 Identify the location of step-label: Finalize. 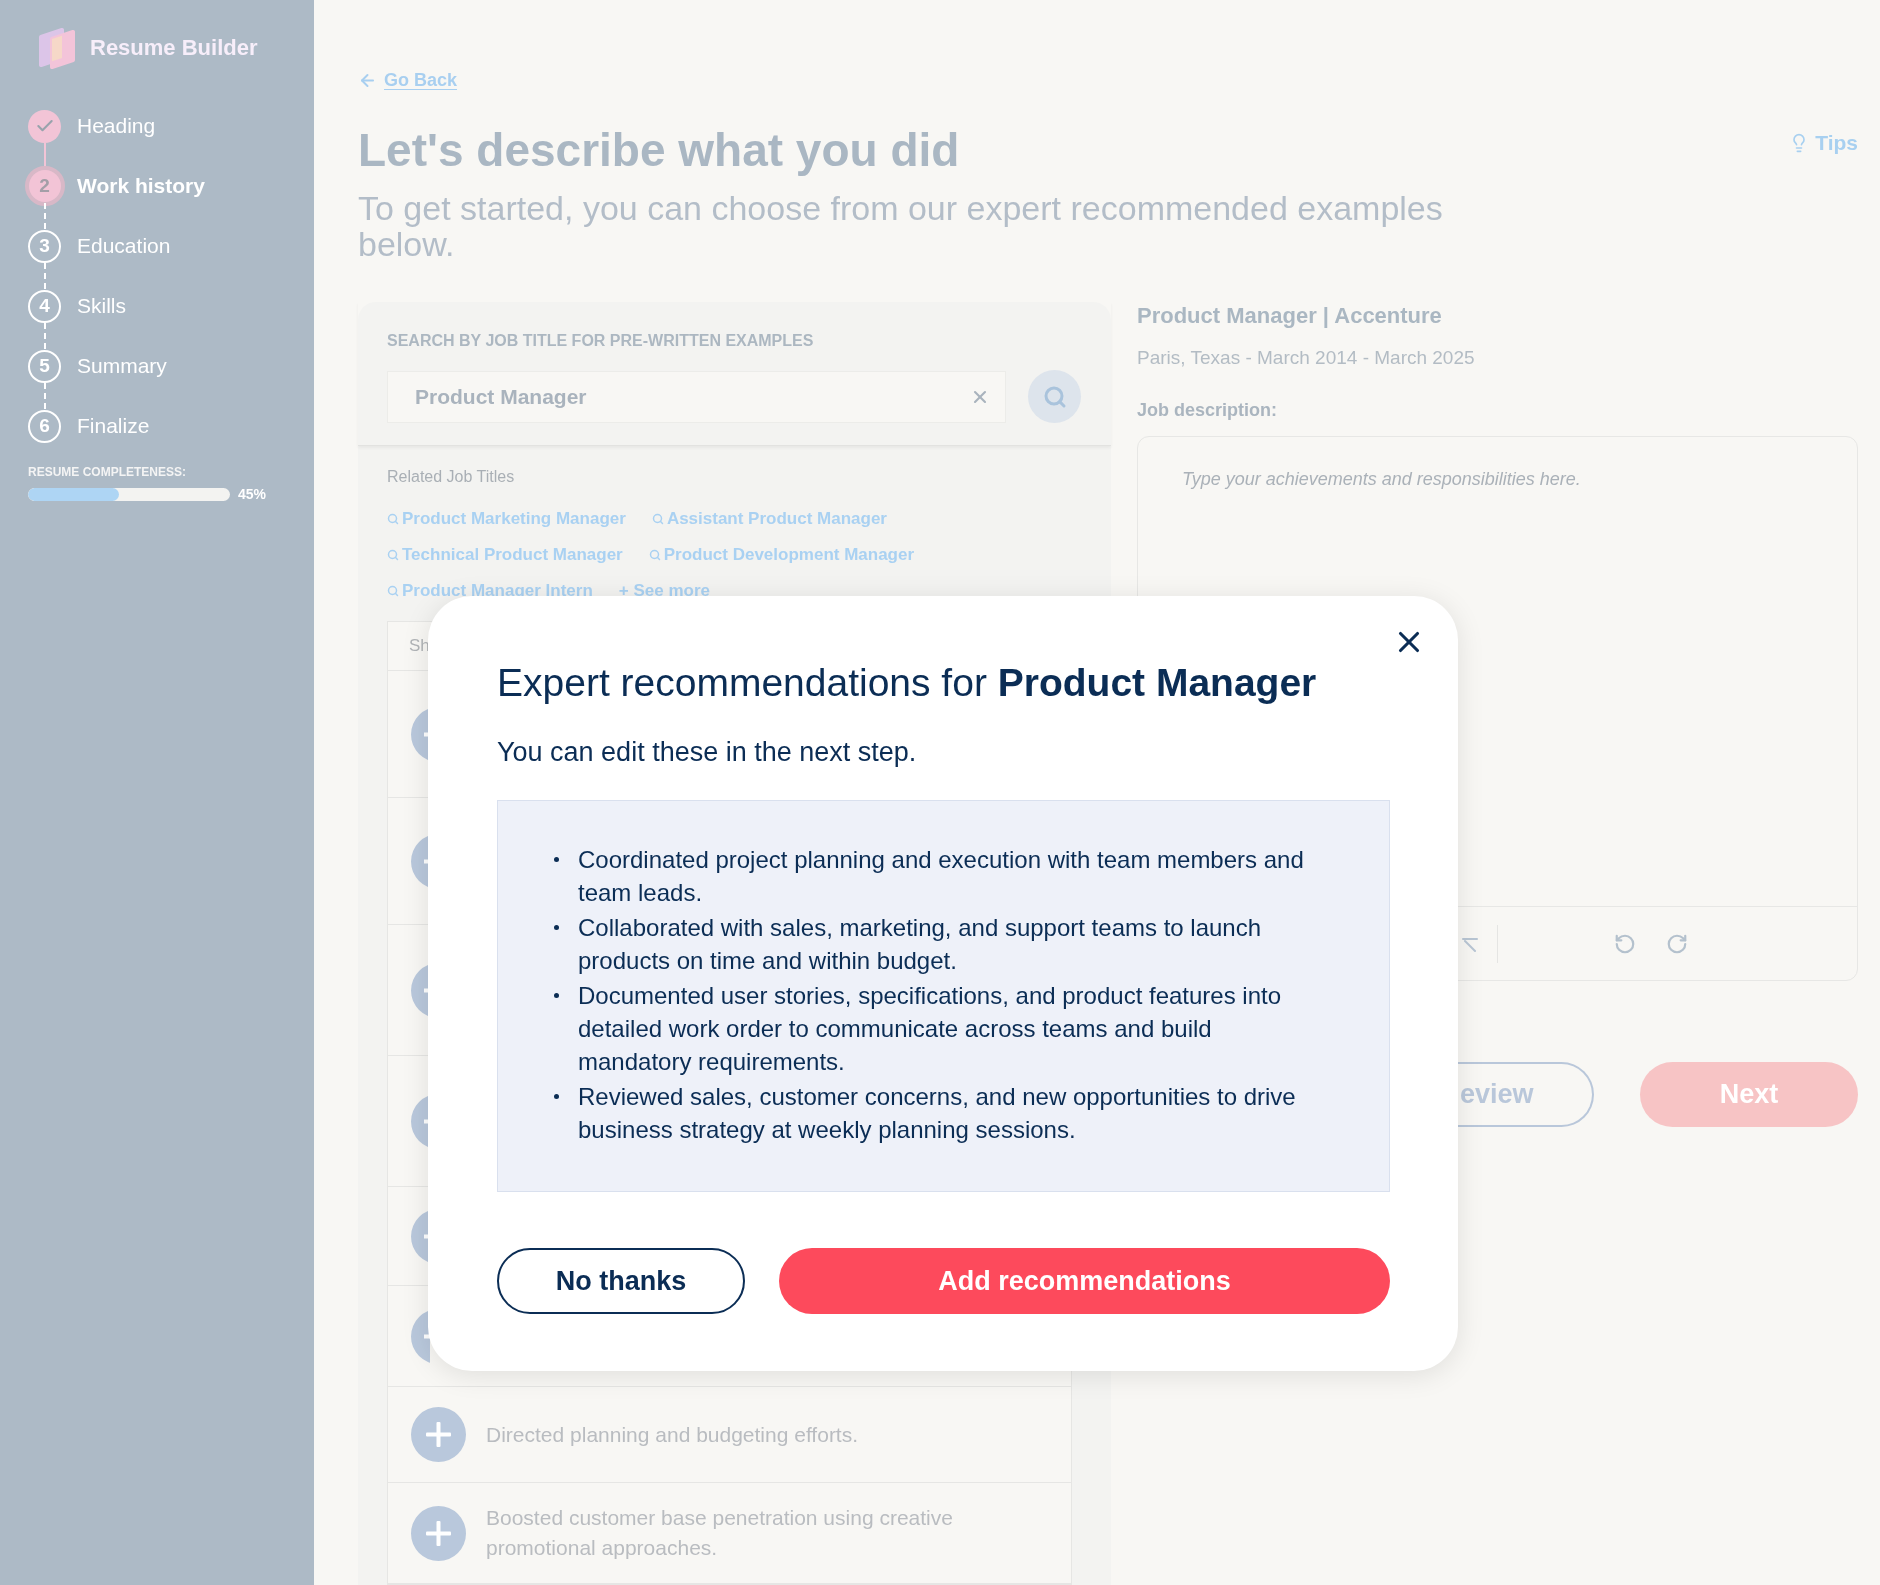
(113, 426).